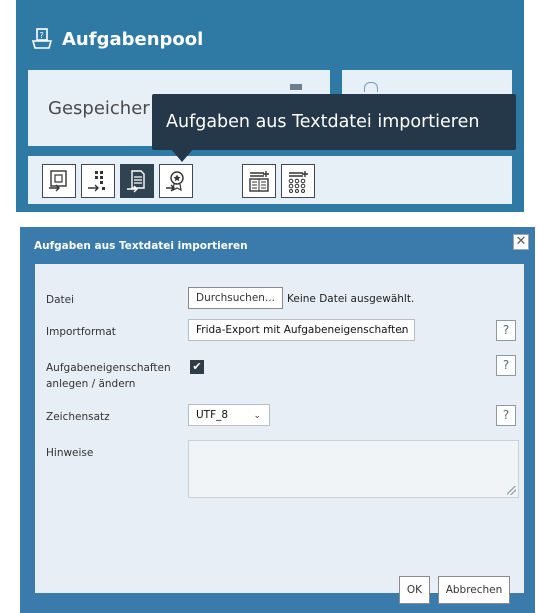 This screenshot has height=613, width=539. I want to click on properties-help-icon: ?, so click(506, 365).